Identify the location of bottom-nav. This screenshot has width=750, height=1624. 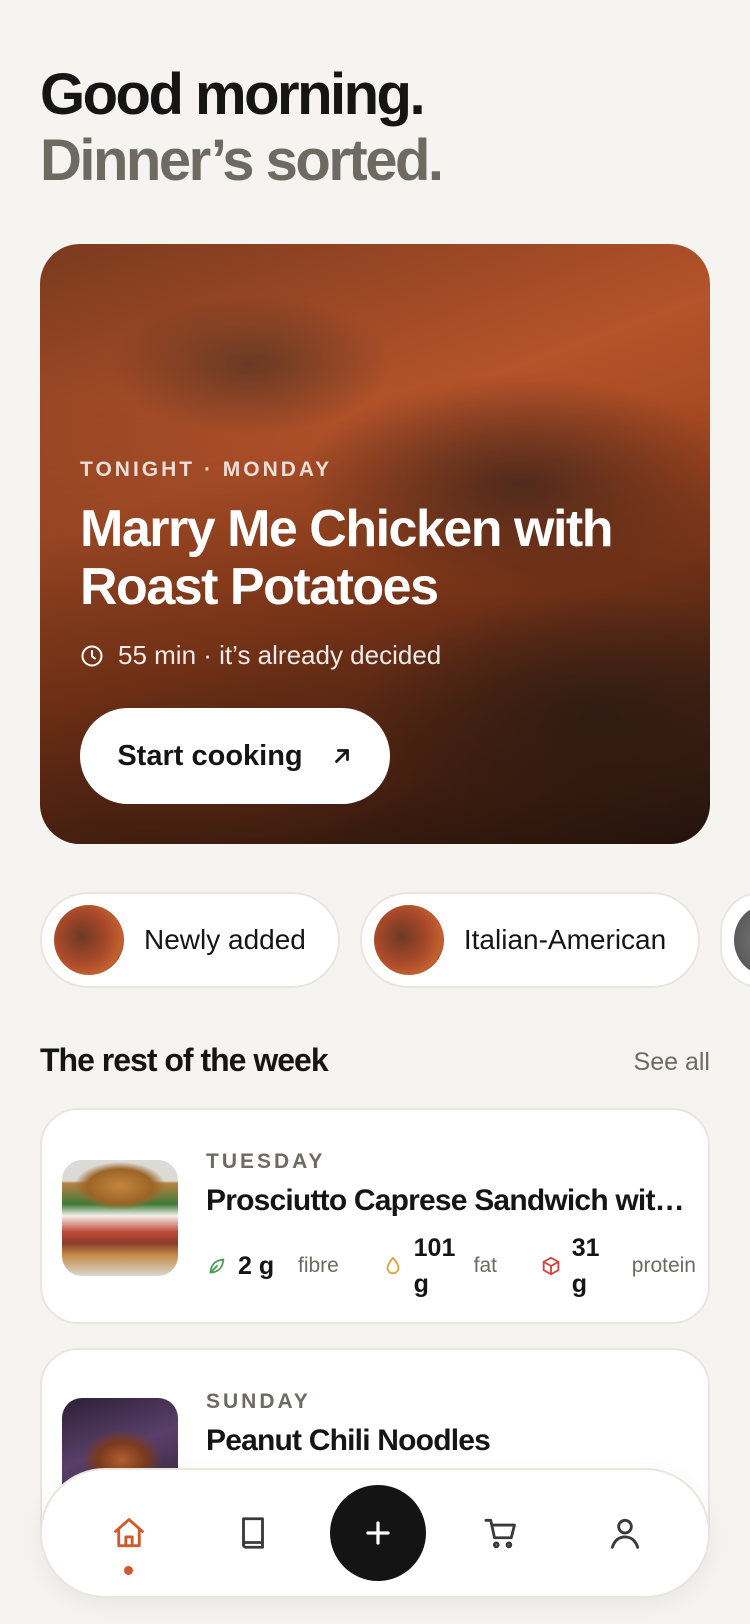
(375, 1533).